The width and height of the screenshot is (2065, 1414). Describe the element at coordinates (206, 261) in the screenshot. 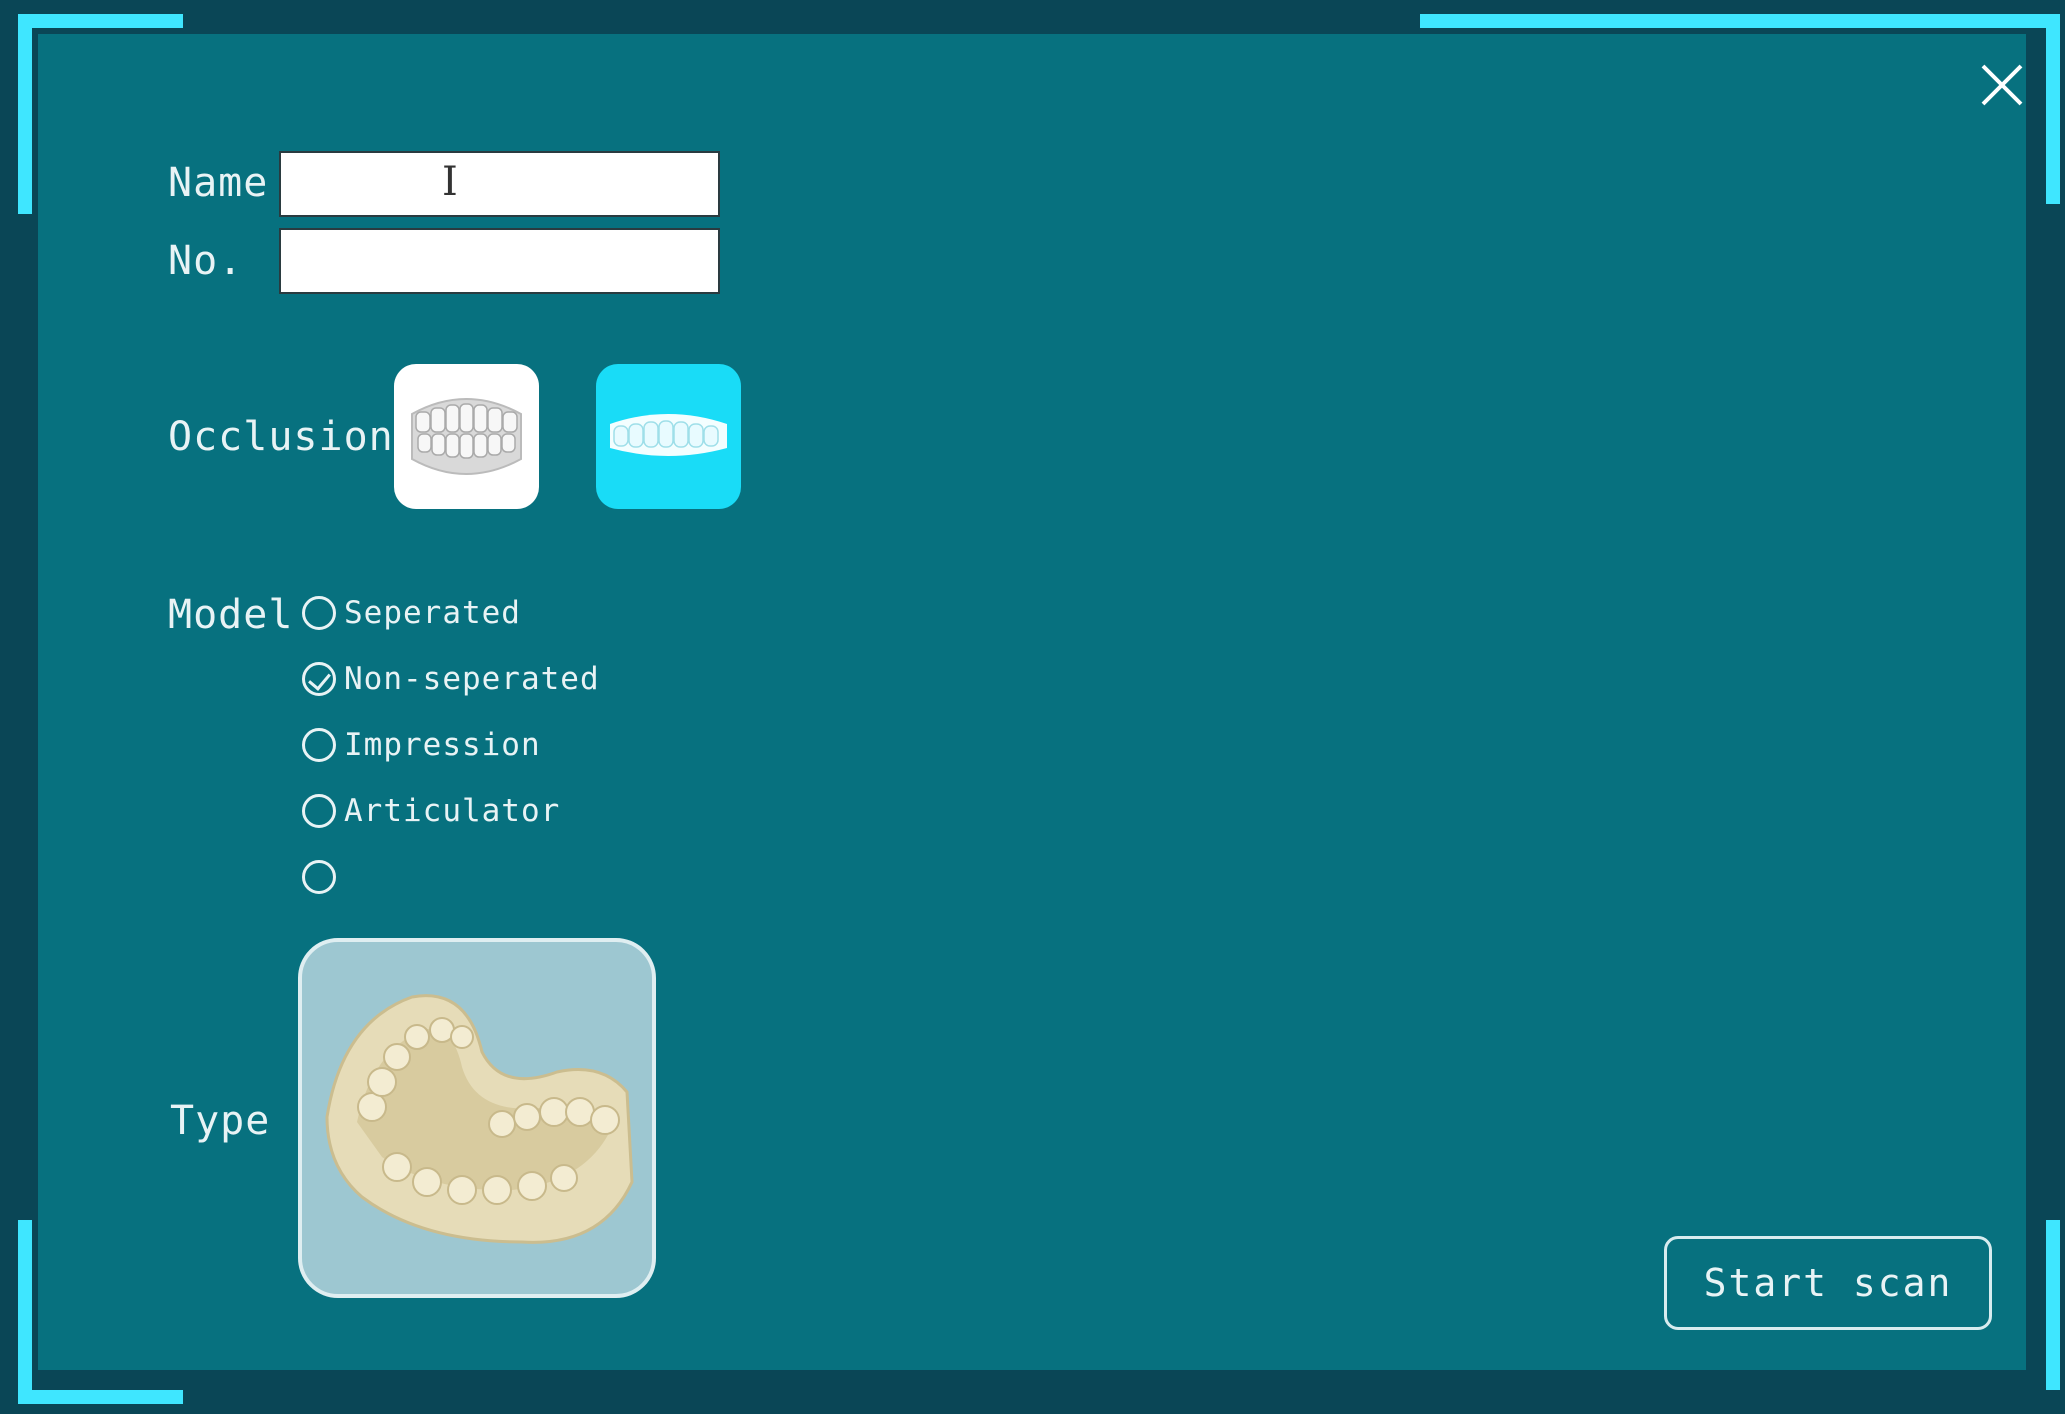

I see `no-label: No.` at that location.